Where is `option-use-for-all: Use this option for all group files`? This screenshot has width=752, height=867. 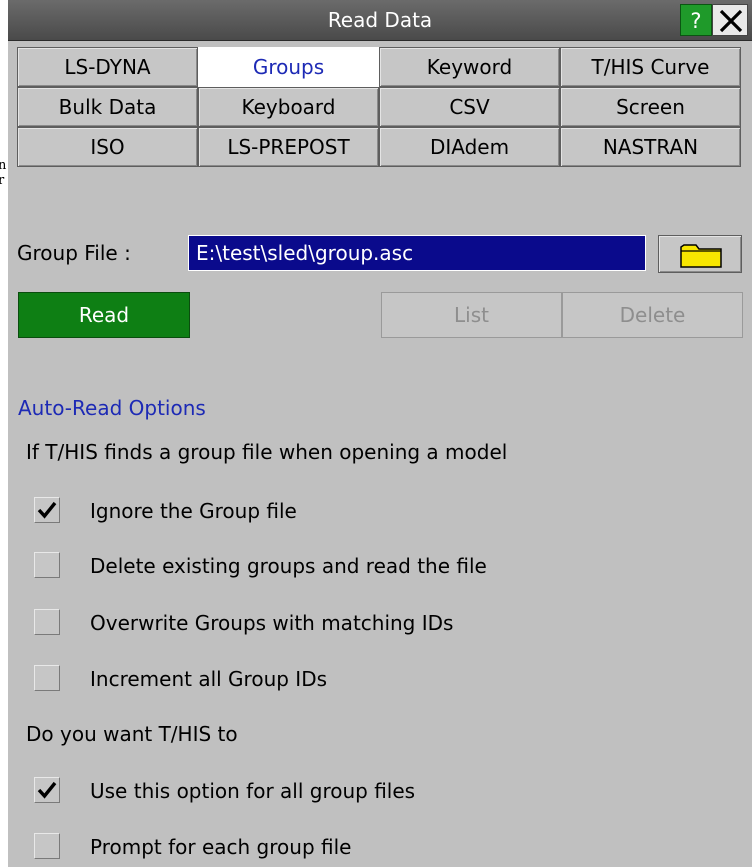 option-use-for-all: Use this option for all group files is located at coordinates (384, 791).